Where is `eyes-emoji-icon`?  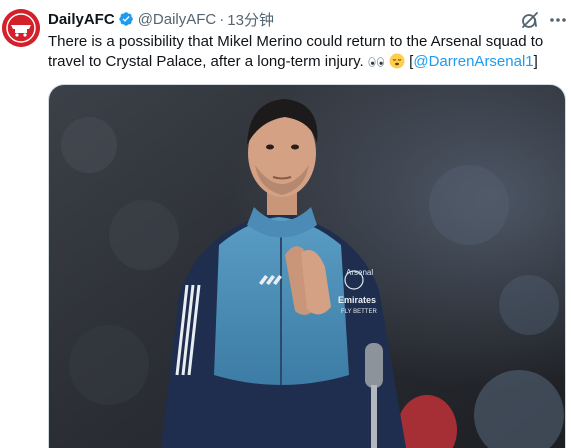 eyes-emoji-icon is located at coordinates (376, 65).